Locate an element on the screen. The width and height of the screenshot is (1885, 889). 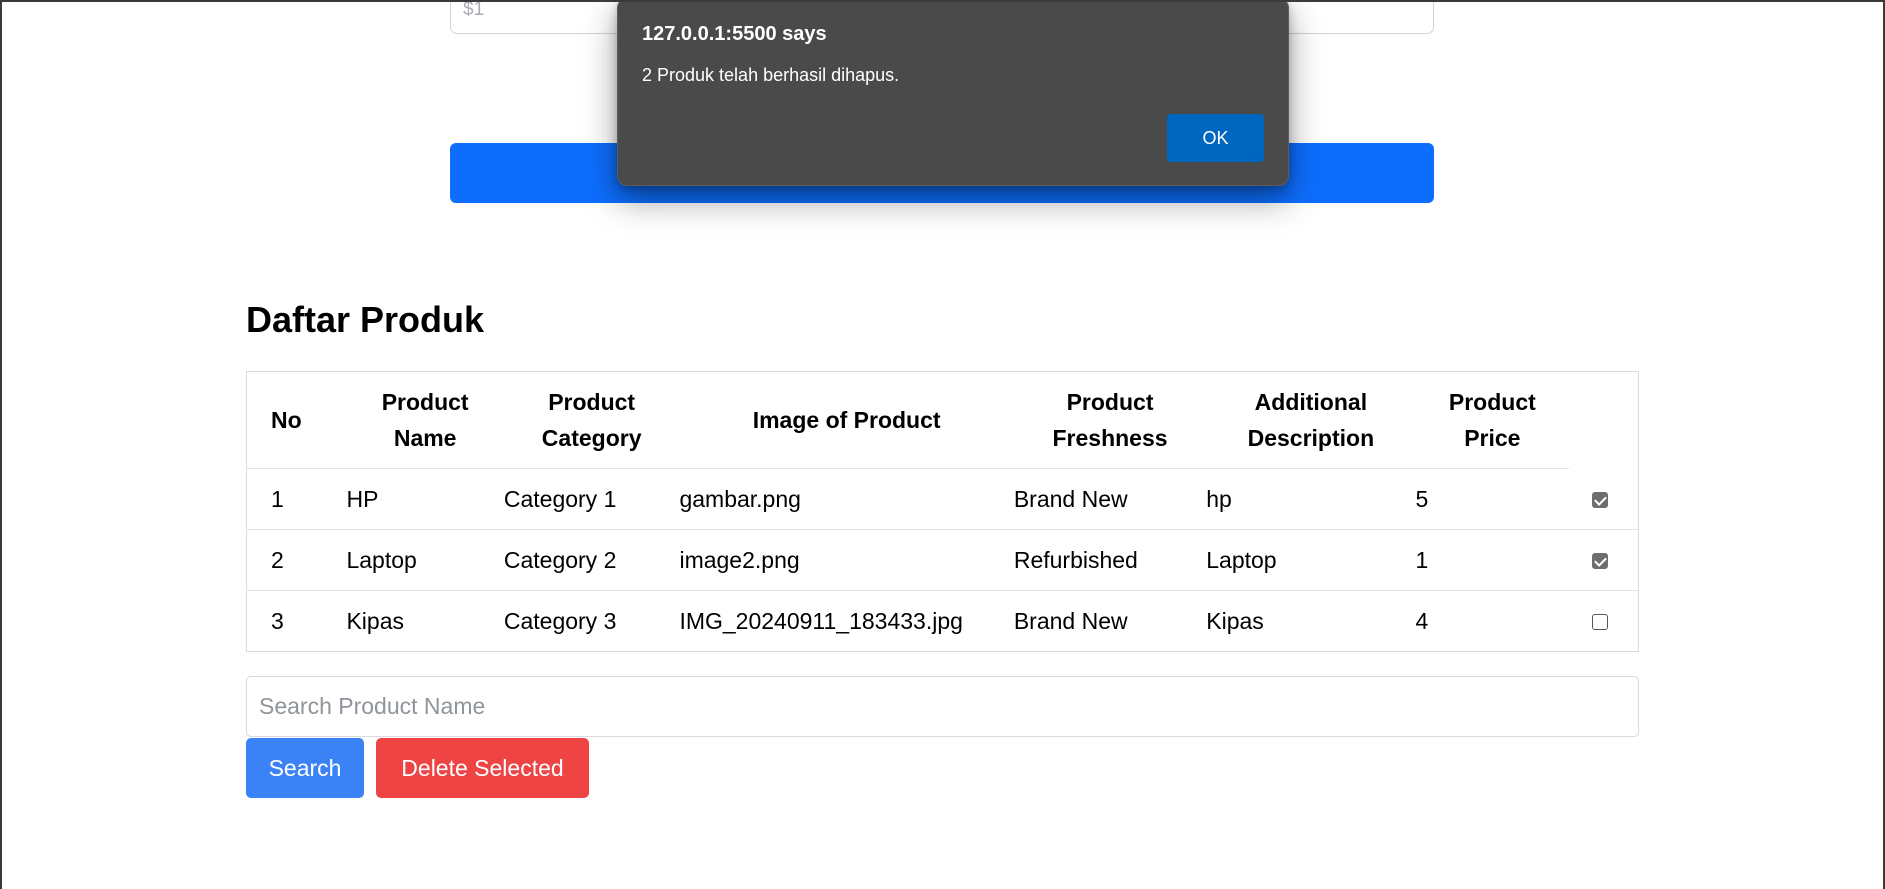
alert-message: 2 Produk telah berhasil dihapus. is located at coordinates (771, 75).